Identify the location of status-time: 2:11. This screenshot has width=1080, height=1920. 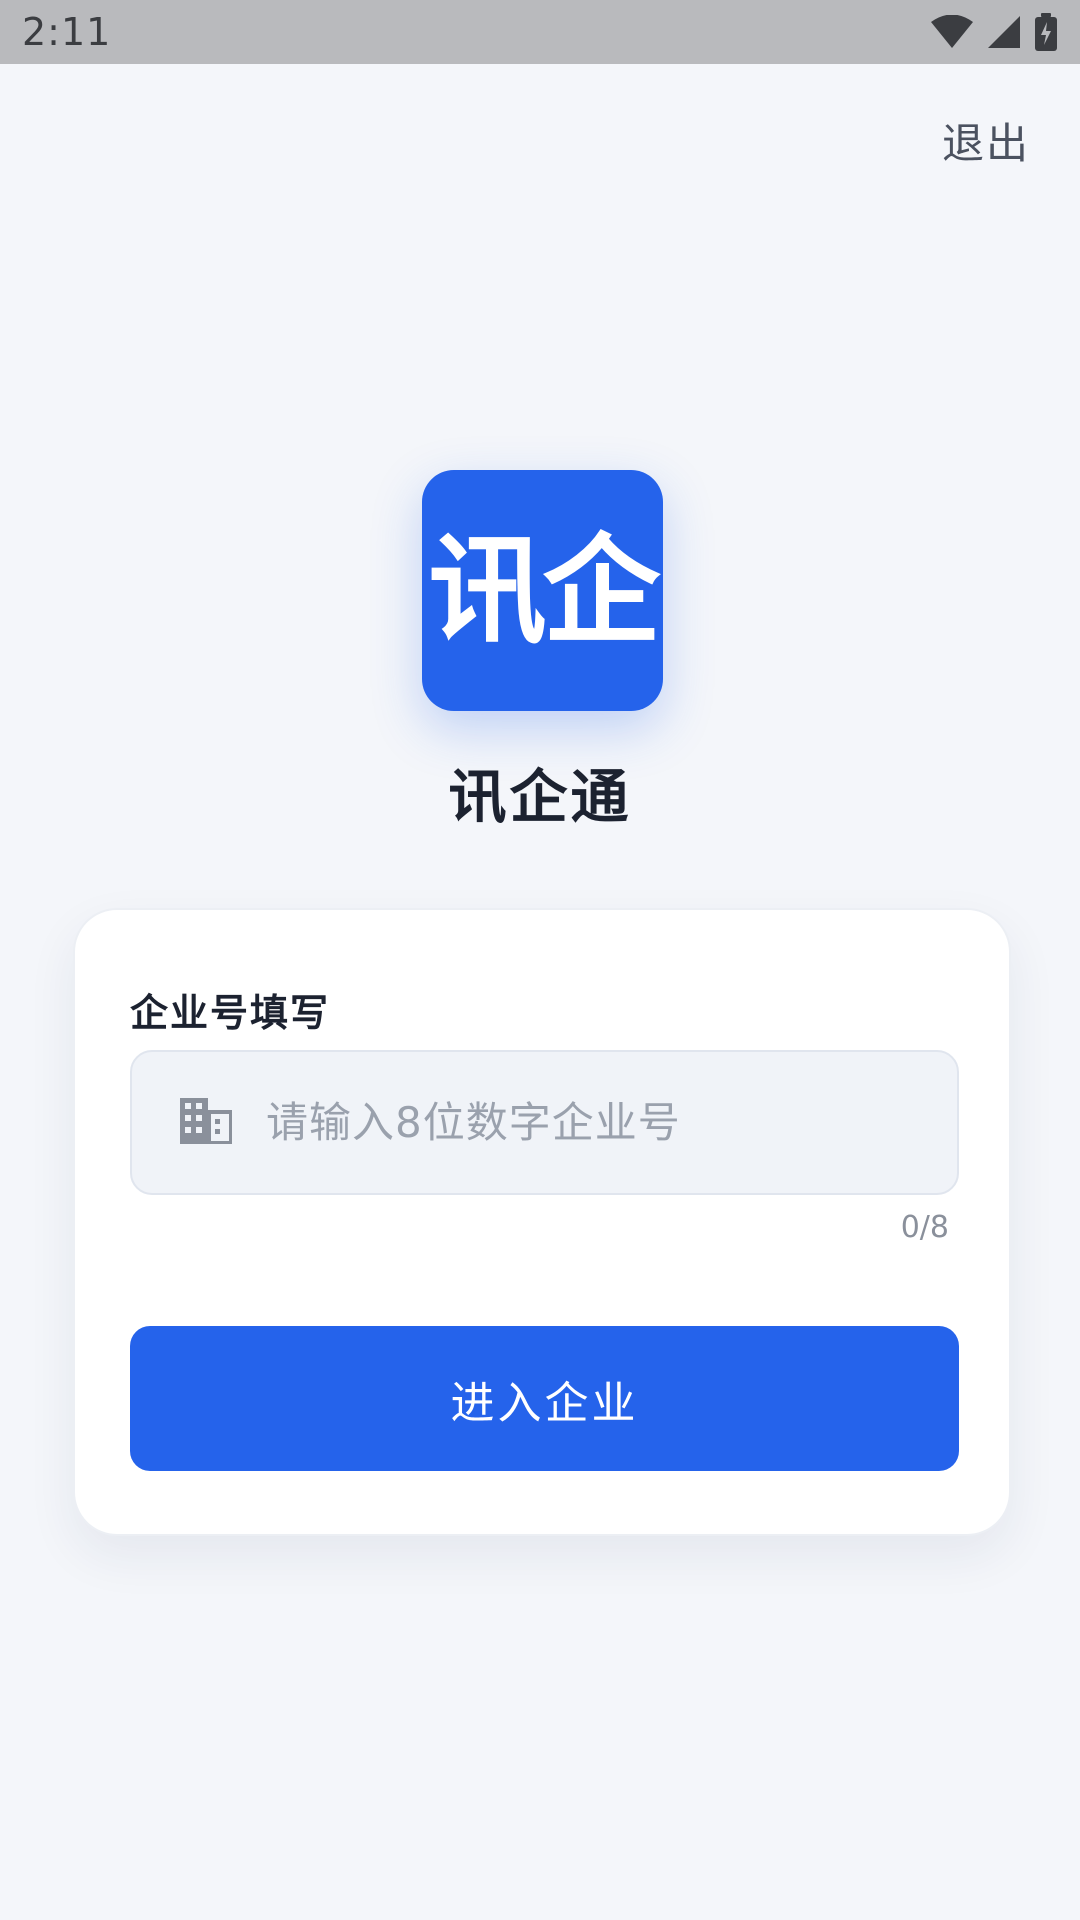
(67, 32).